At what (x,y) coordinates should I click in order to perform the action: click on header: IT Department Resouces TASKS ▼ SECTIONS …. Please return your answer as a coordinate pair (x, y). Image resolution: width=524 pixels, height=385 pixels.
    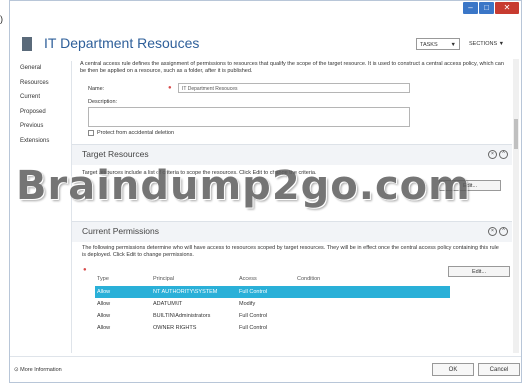
    Looking at the image, I should click on (267, 45).